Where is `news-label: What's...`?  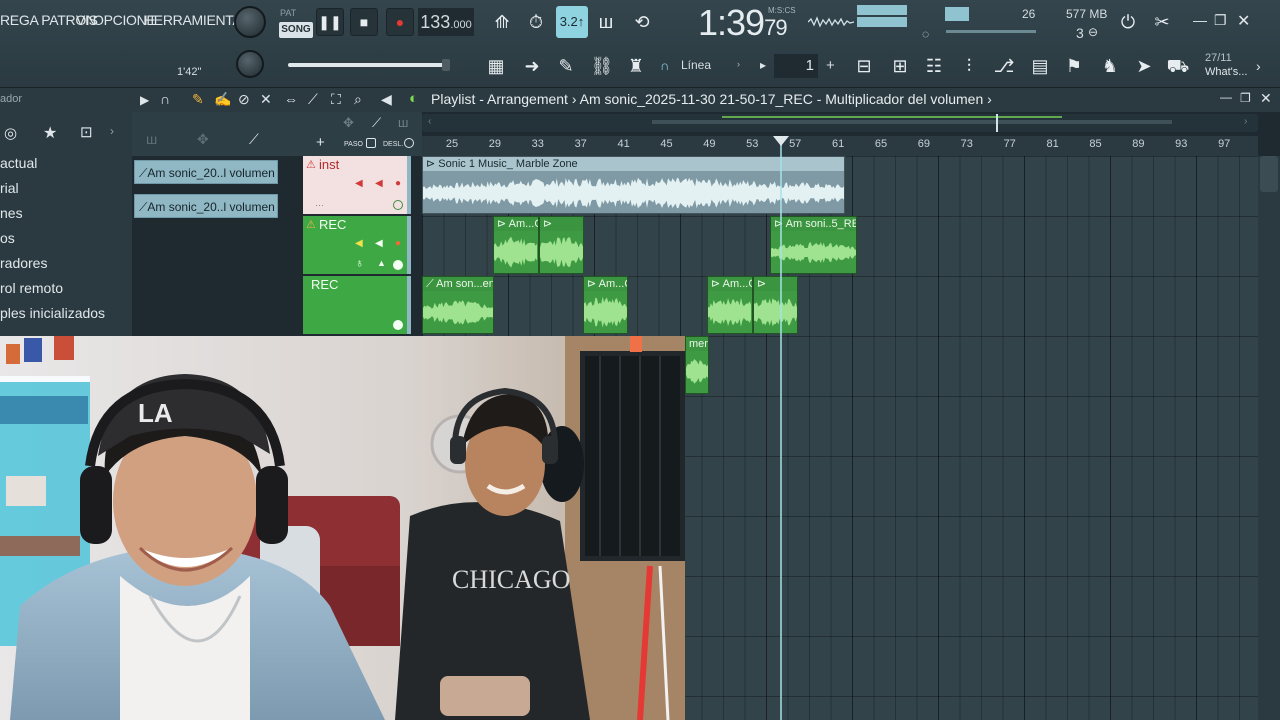
news-label: What's... is located at coordinates (1226, 72).